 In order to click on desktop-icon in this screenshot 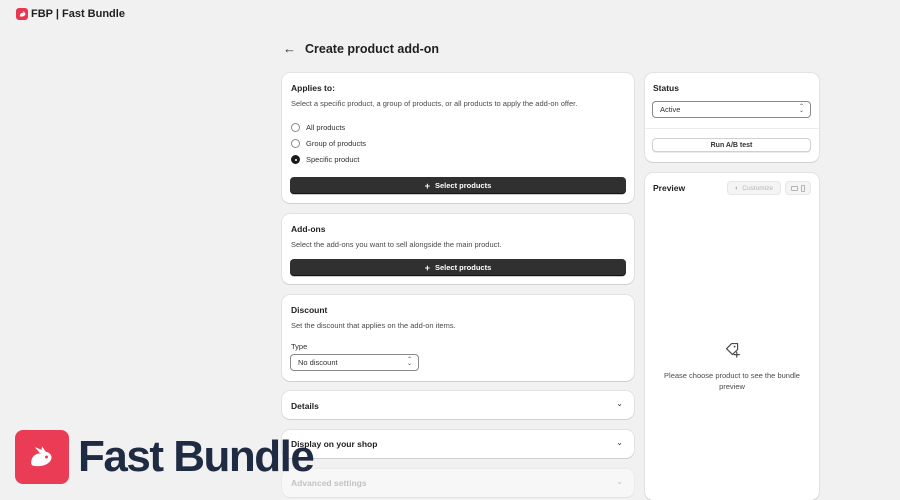, I will do `click(794, 188)`.